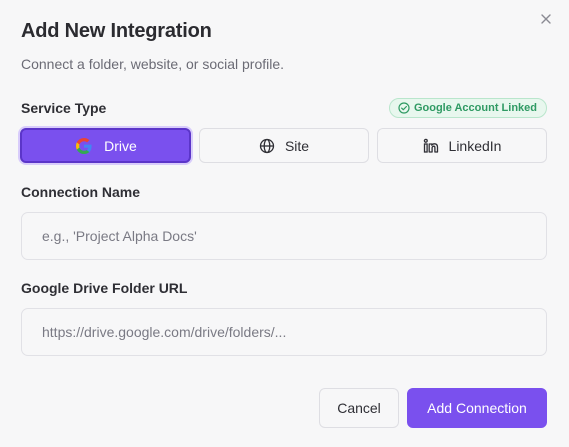  Describe the element at coordinates (284, 236) in the screenshot. I see `connection-name-input` at that location.